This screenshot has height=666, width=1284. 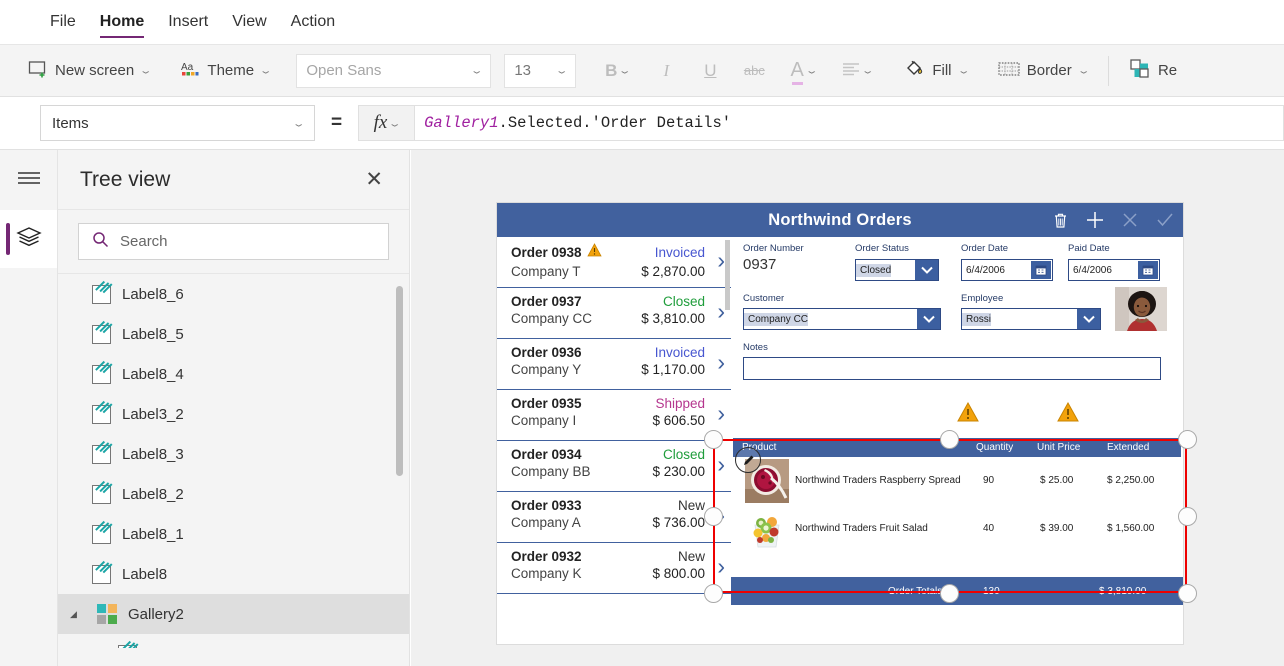 What do you see at coordinates (122, 22) in the screenshot?
I see `menu-item-home: Home` at bounding box center [122, 22].